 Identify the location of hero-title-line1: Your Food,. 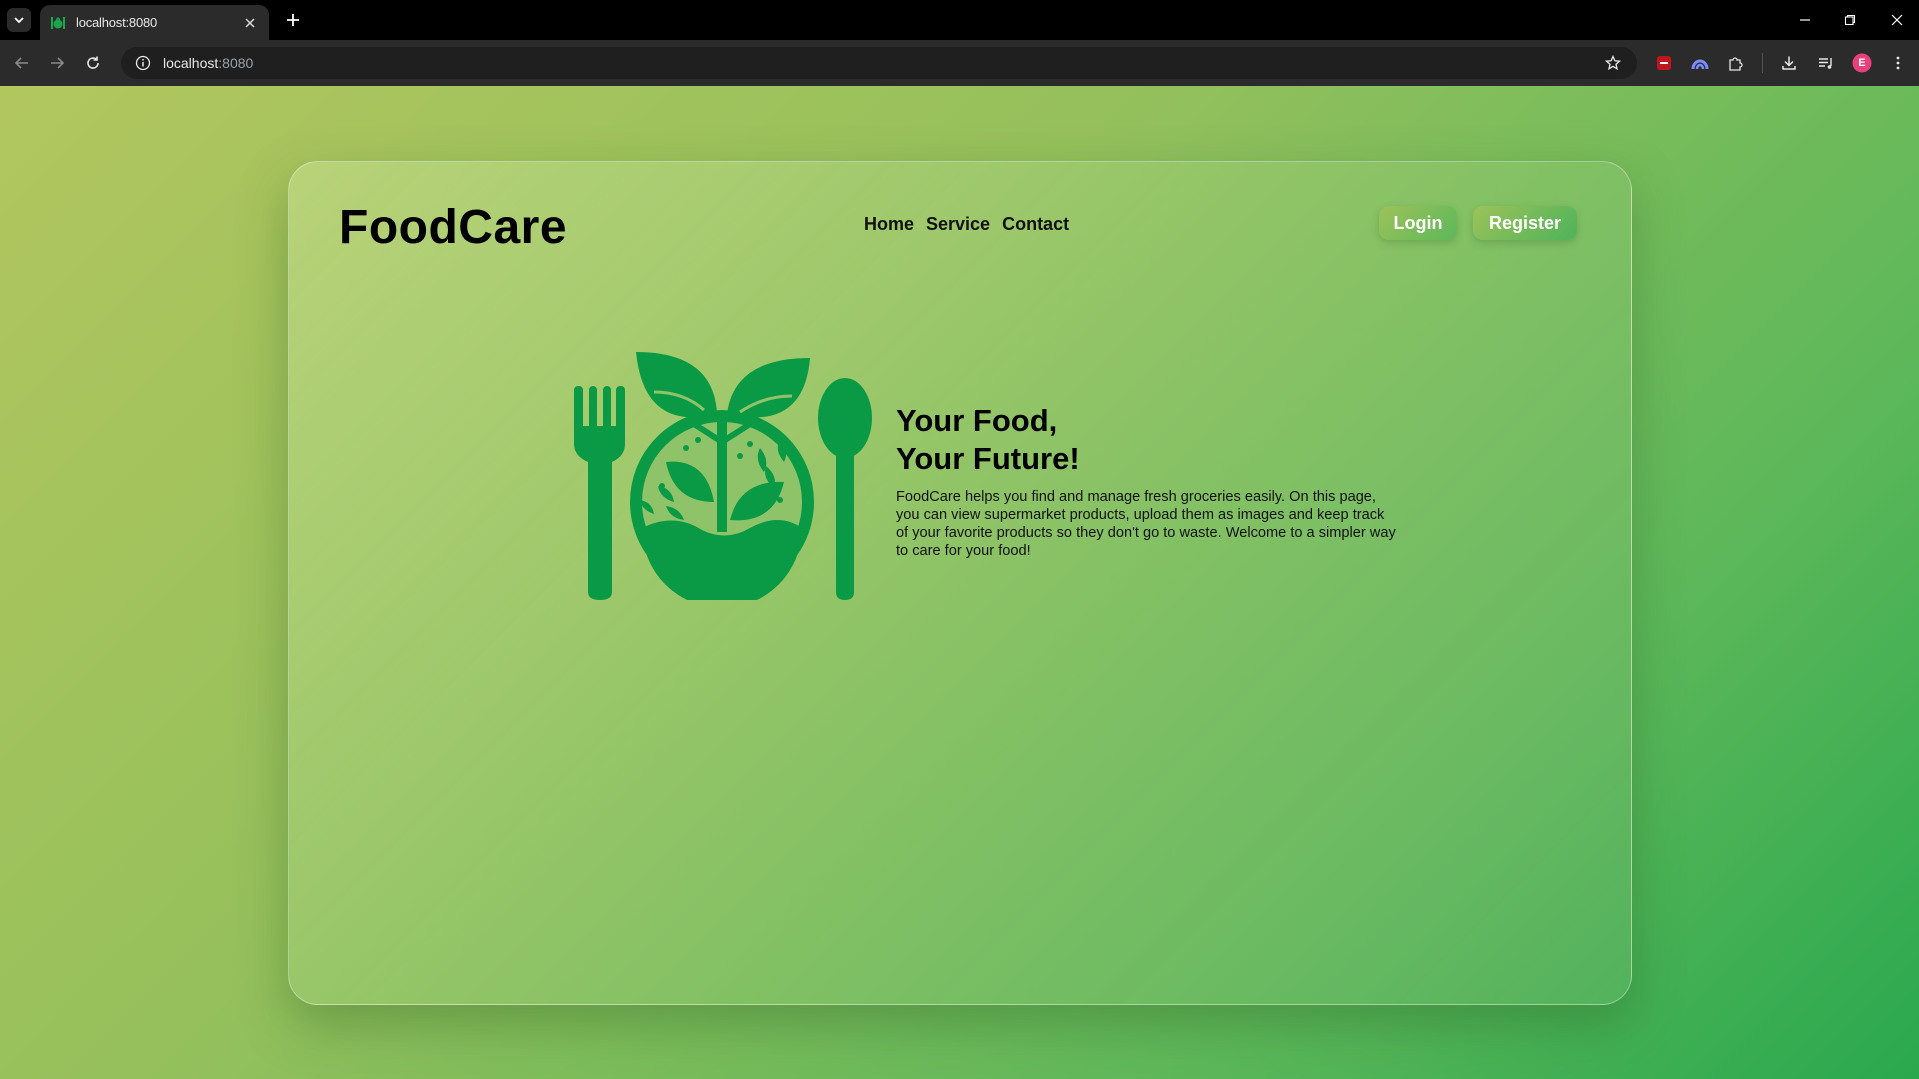
(977, 420).